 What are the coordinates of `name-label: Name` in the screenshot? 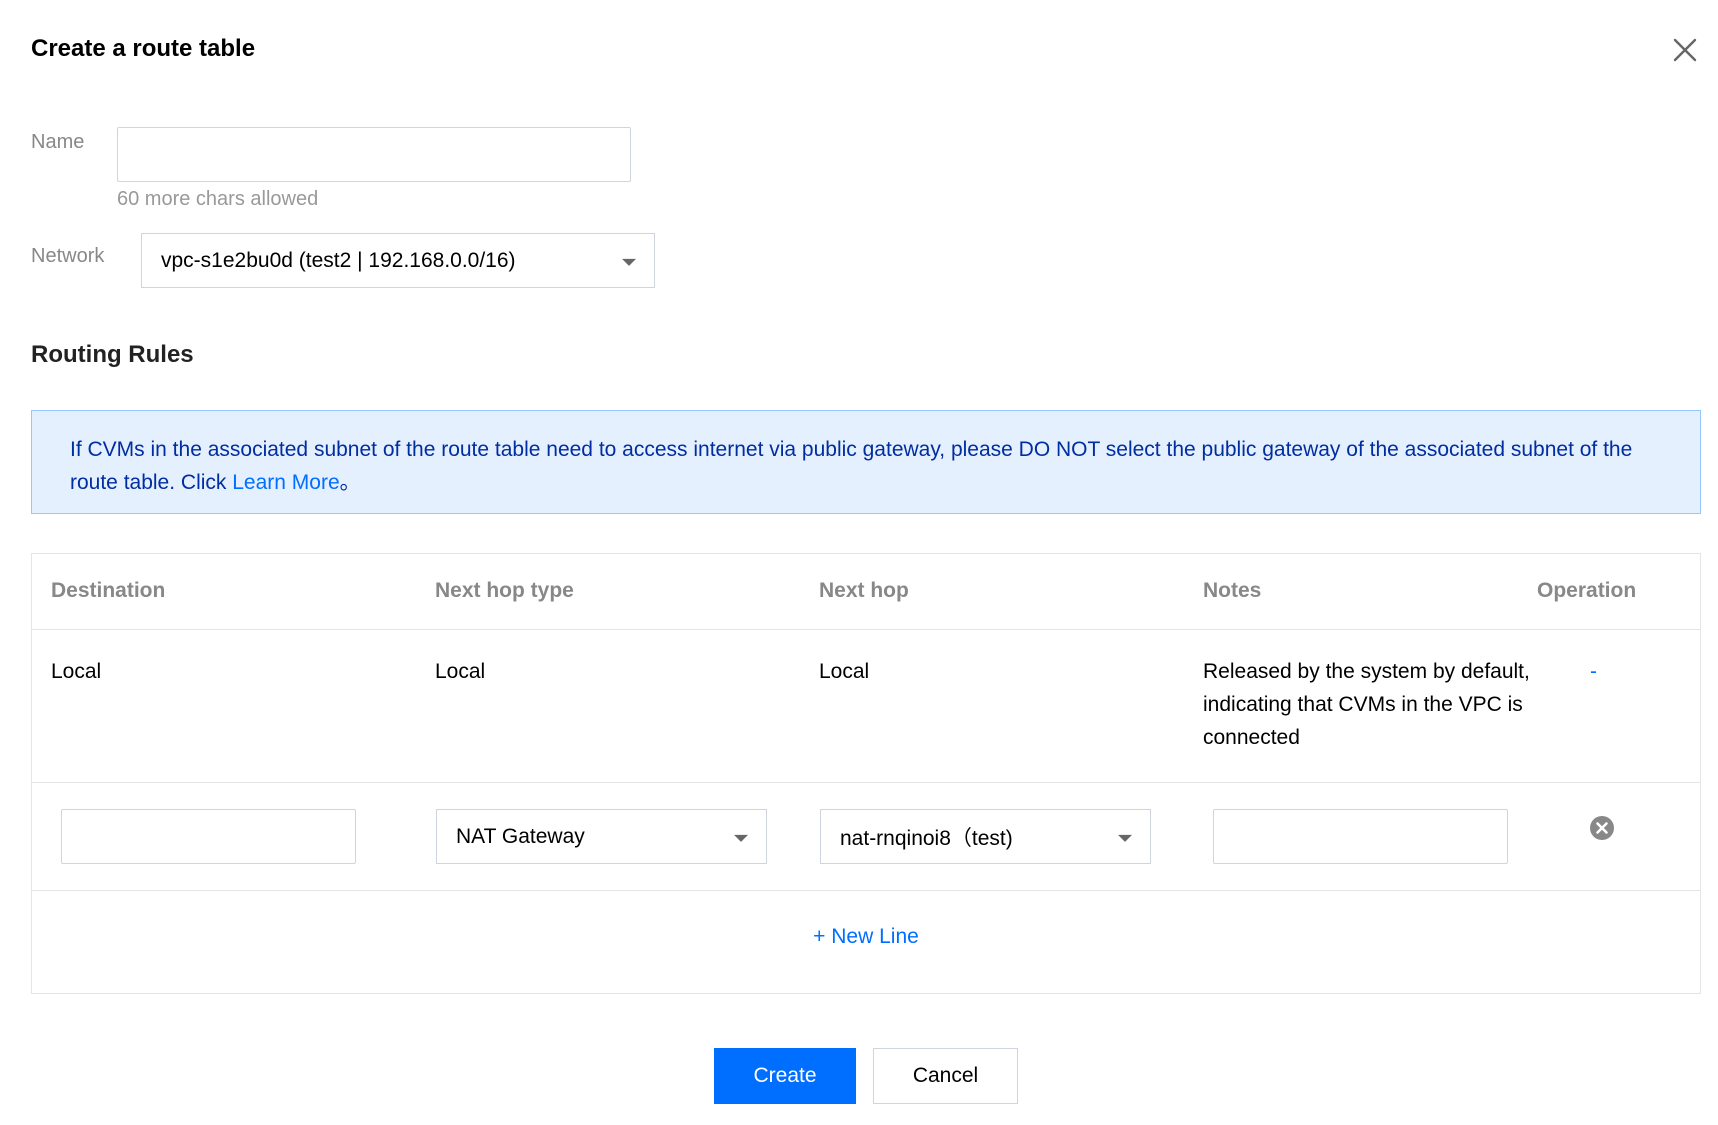 It's located at (58, 142).